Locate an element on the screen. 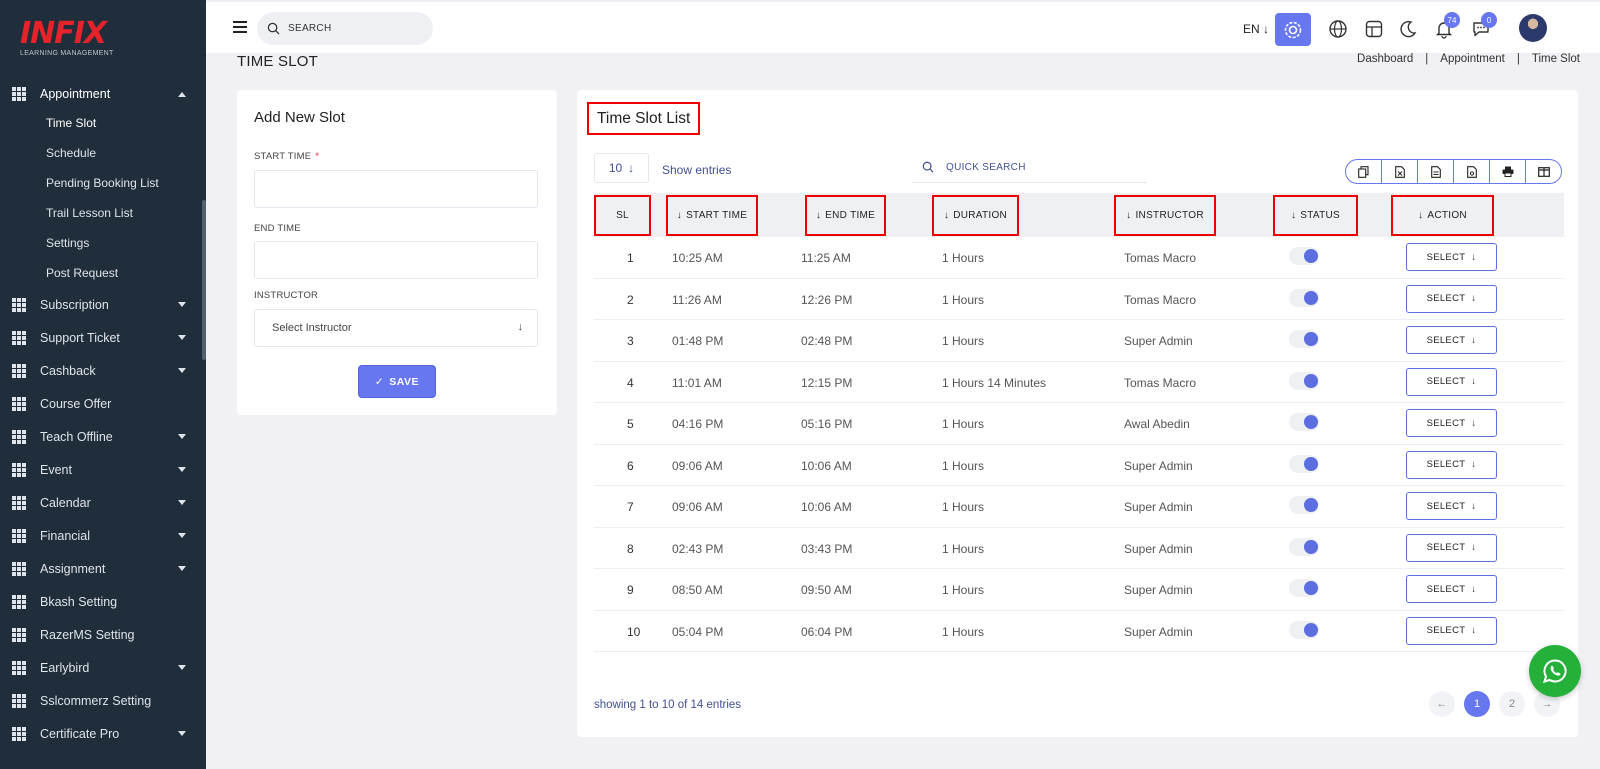  column-action: ↓ ACTION is located at coordinates (1442, 215).